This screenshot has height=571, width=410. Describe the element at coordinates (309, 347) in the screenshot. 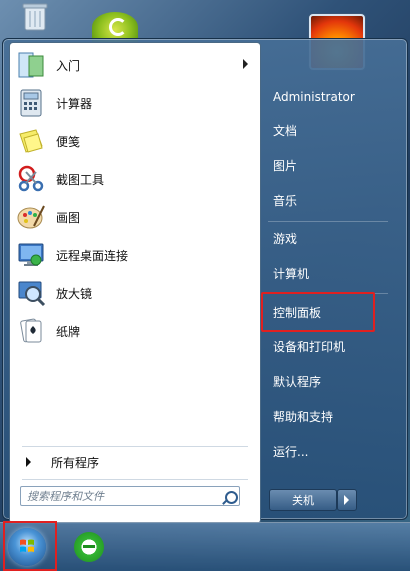

I see `right-item-devices-printers: 设备和打印机` at that location.